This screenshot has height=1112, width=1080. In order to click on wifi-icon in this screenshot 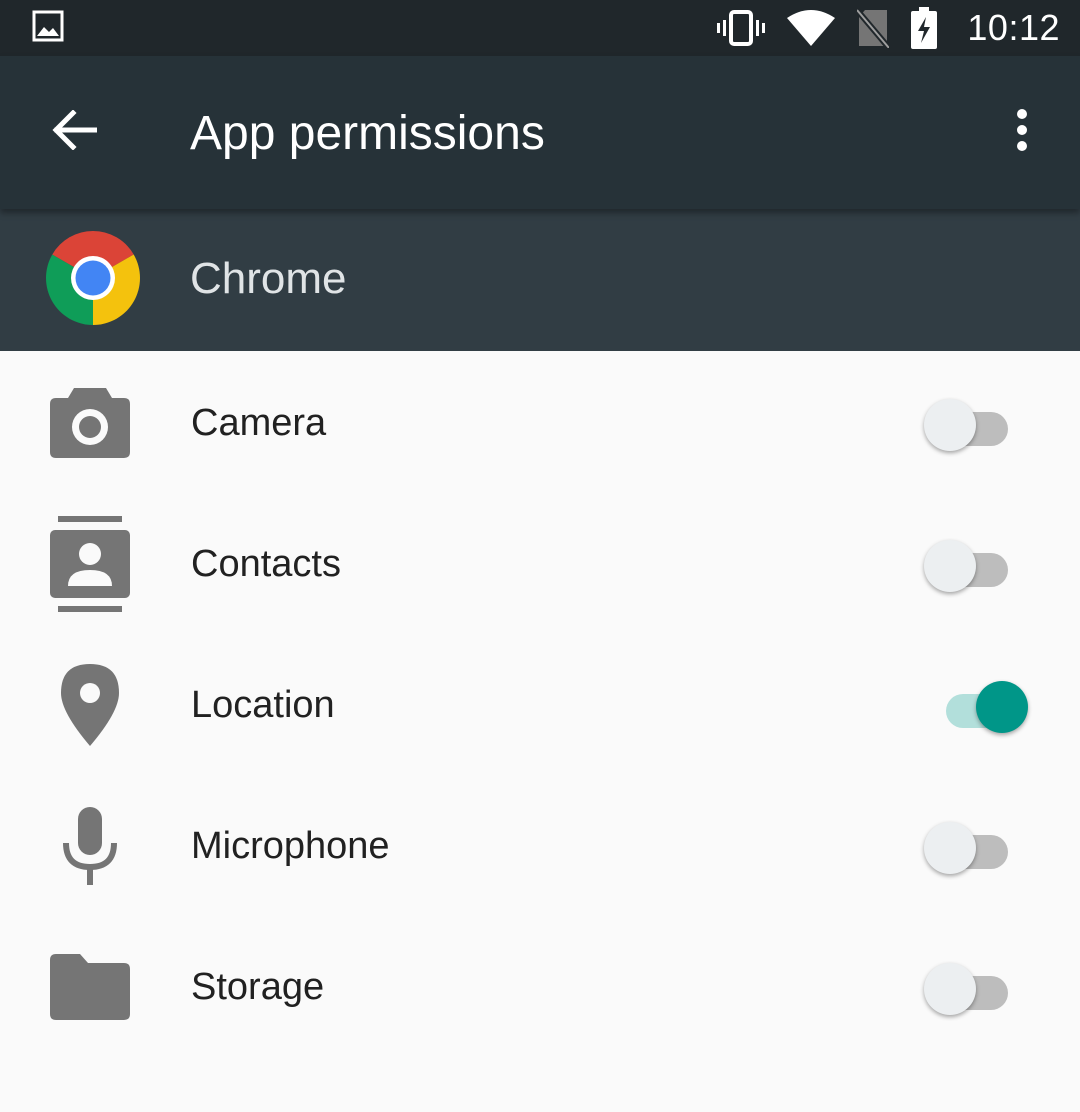, I will do `click(811, 28)`.